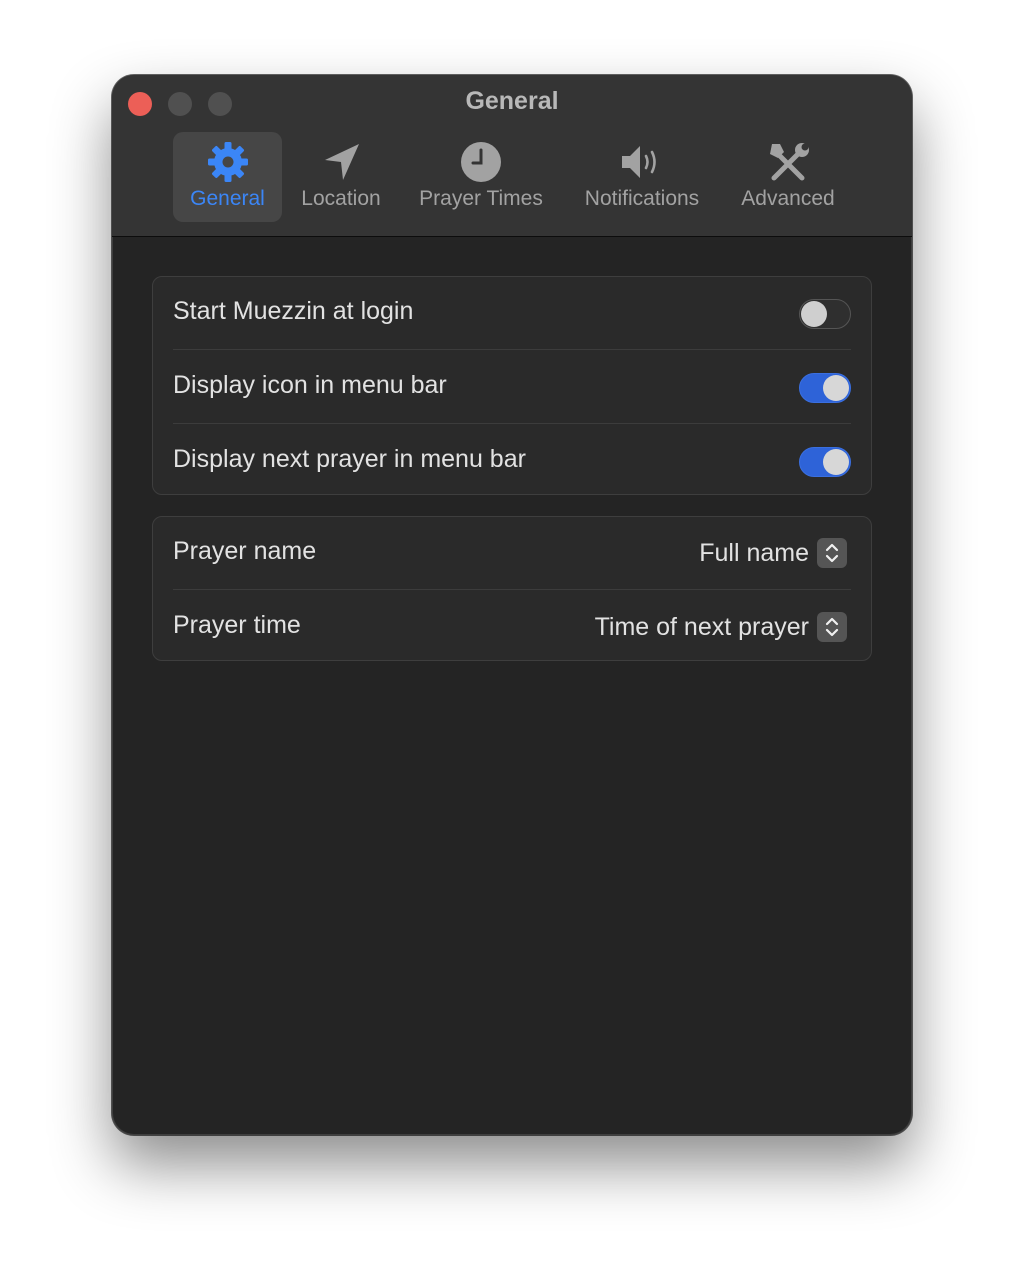  I want to click on tab-general: General, so click(227, 177).